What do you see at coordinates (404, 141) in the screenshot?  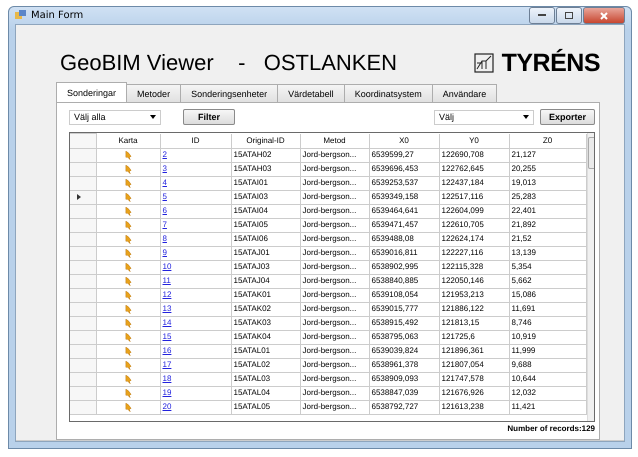 I see `column-header: X0` at bounding box center [404, 141].